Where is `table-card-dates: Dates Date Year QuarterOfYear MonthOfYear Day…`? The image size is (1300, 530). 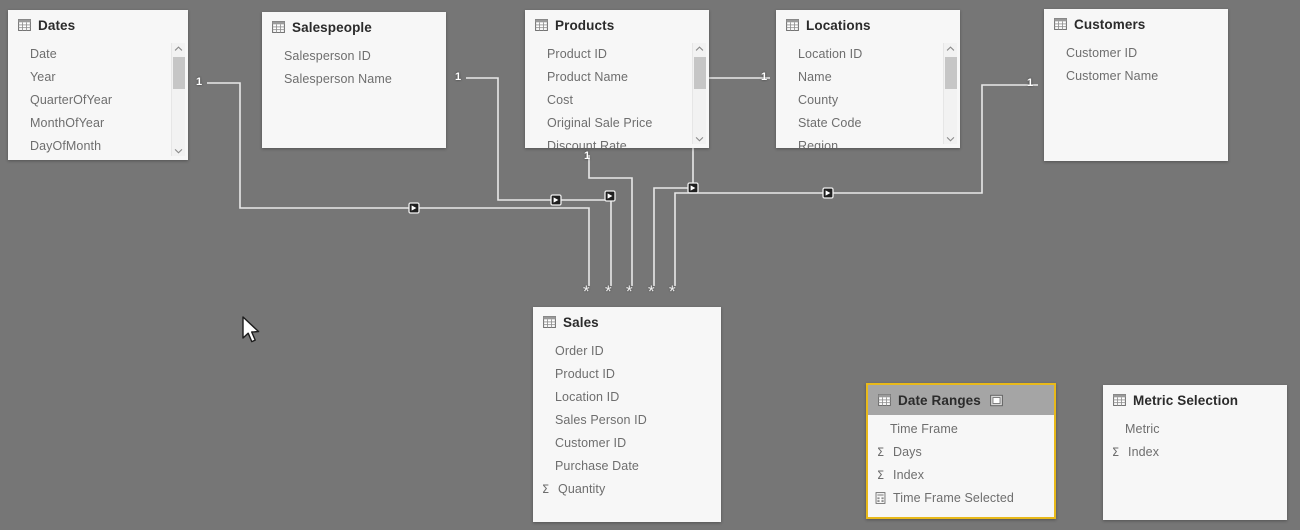
table-card-dates: Dates Date Year QuarterOfYear MonthOfYear Day… is located at coordinates (98, 85).